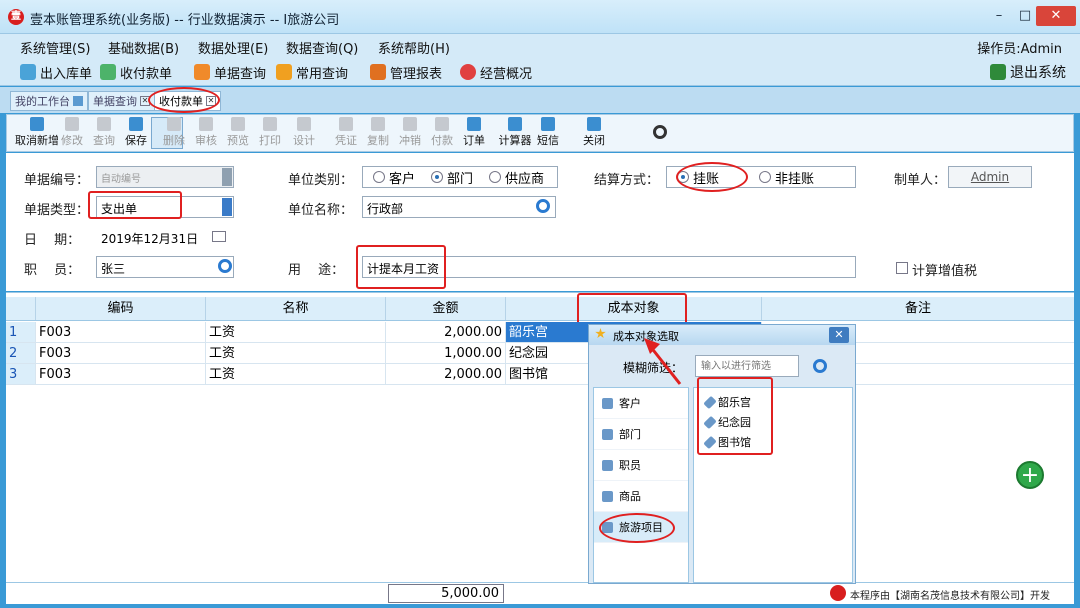 This screenshot has height=608, width=1080. Describe the element at coordinates (406, 72) in the screenshot. I see `quick-mgmt-report: 管理报表` at that location.